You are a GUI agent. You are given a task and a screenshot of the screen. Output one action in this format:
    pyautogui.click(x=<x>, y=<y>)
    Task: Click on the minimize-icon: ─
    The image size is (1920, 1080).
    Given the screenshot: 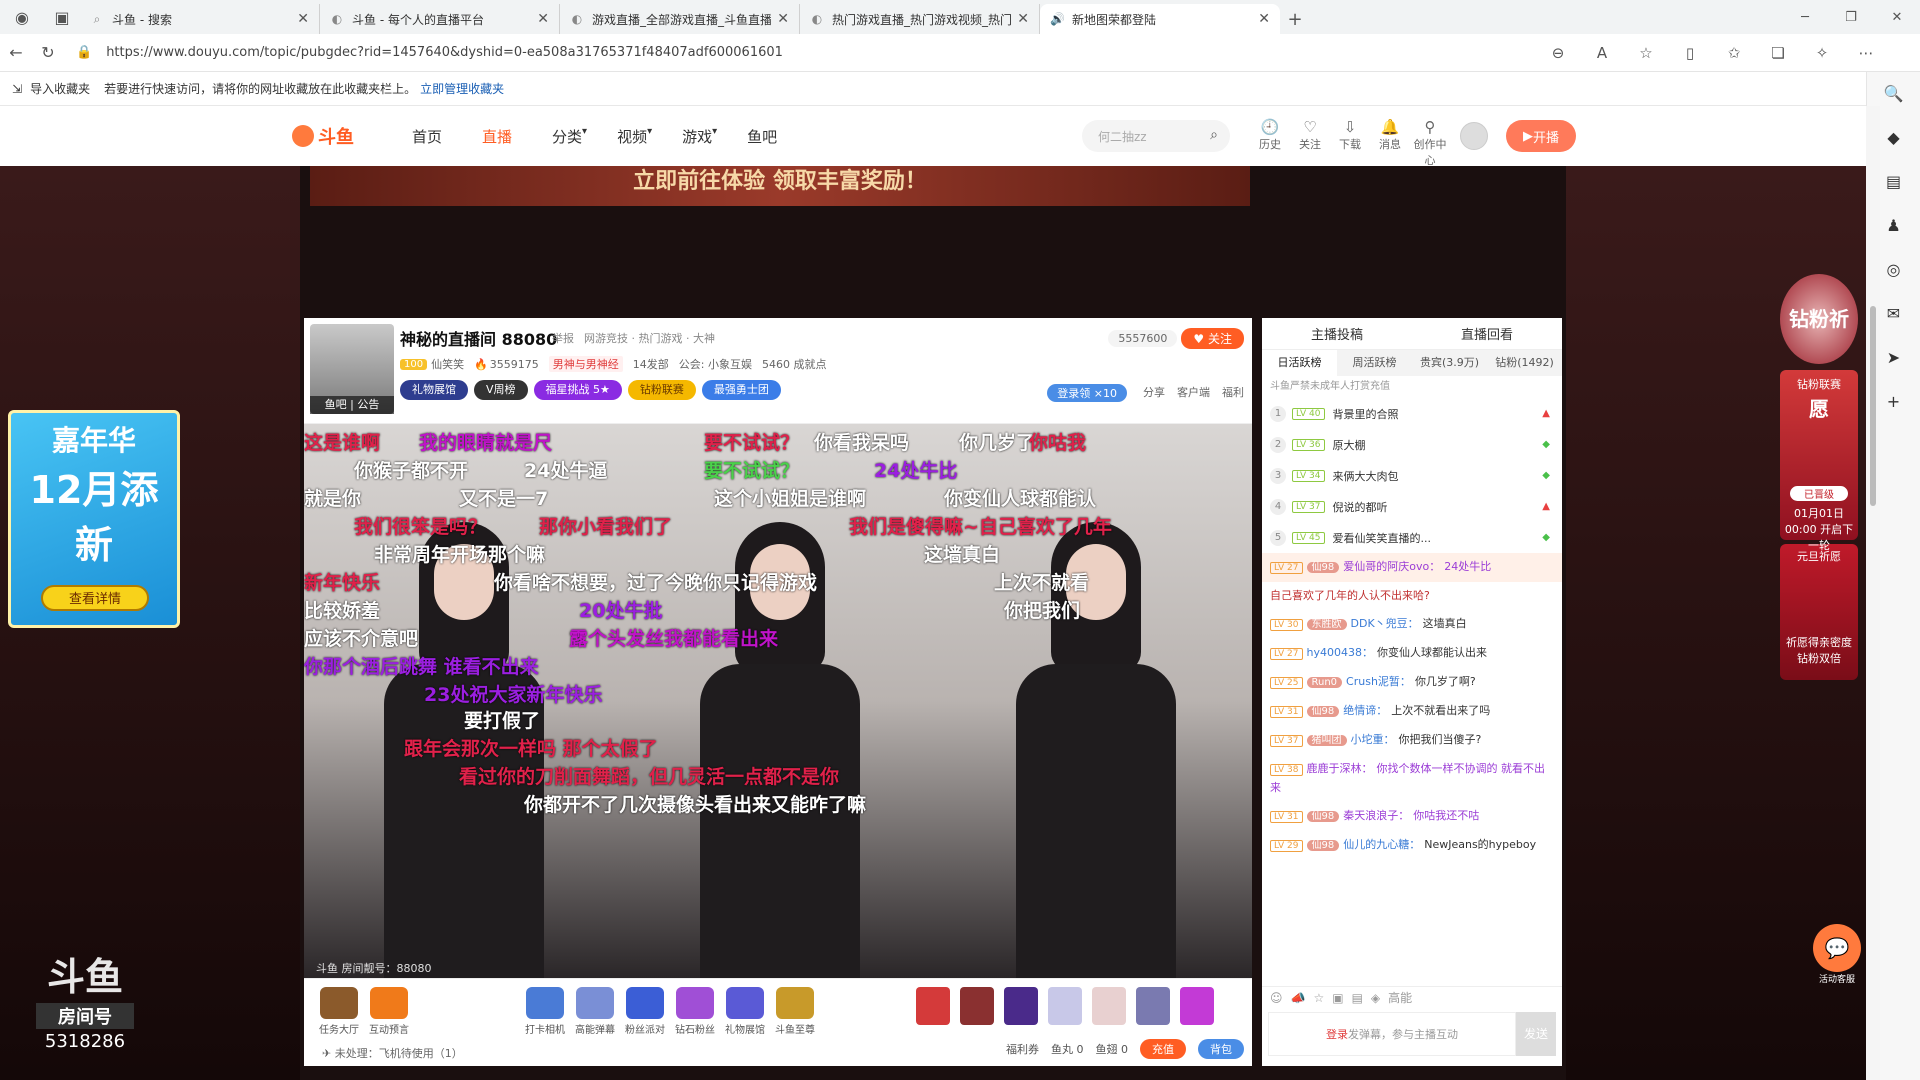 What is the action you would take?
    pyautogui.click(x=1805, y=17)
    